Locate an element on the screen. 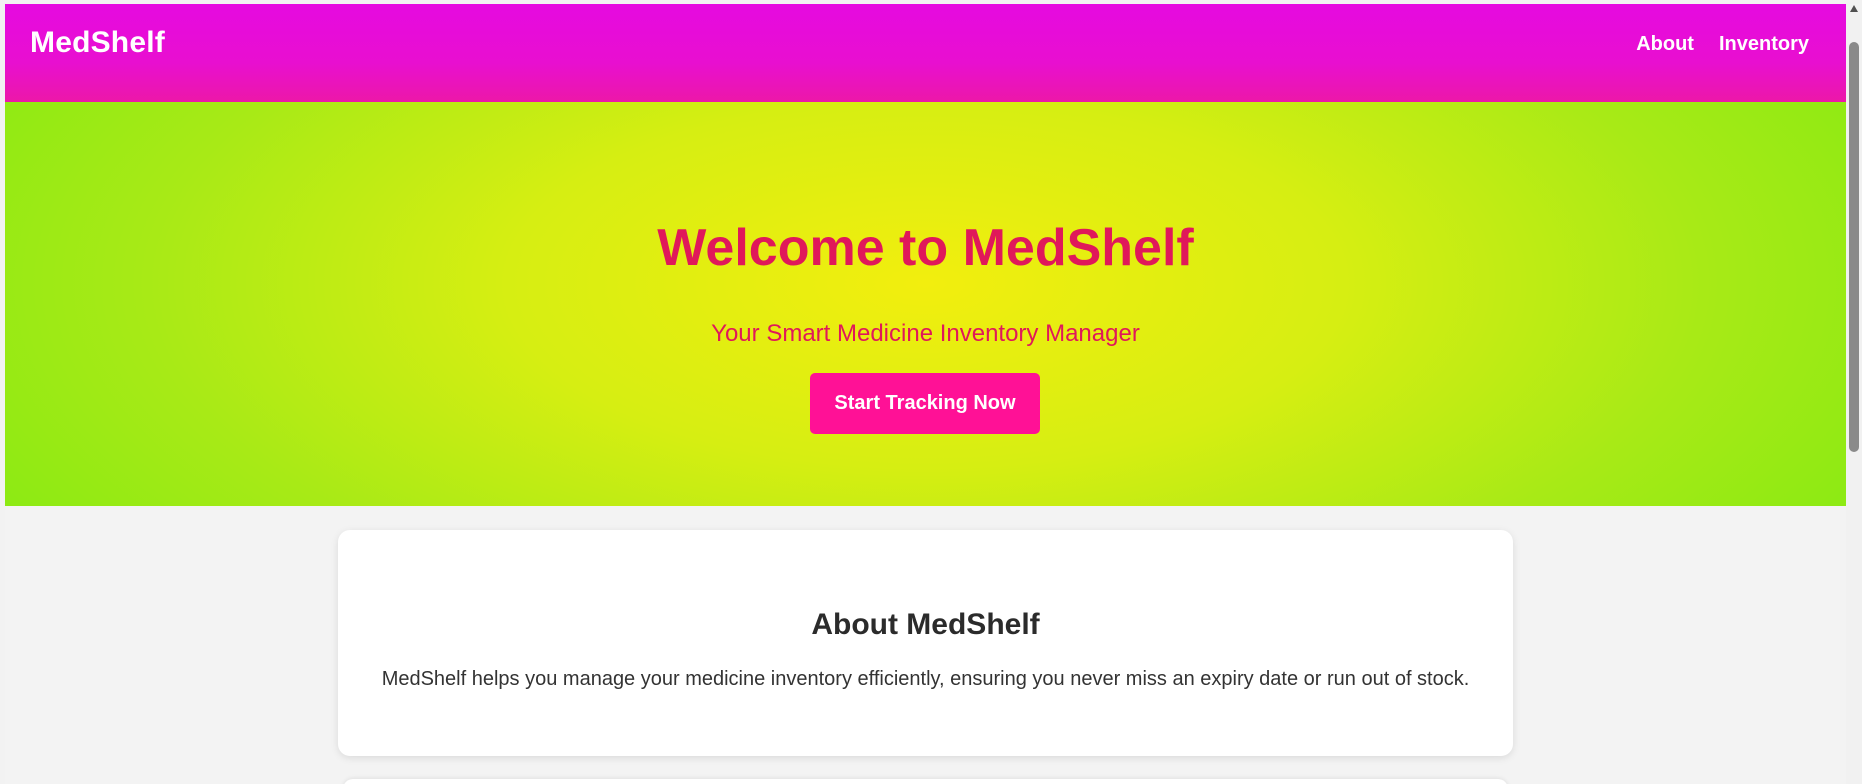  hero-title: Welcome to MedShelf is located at coordinates (925, 248).